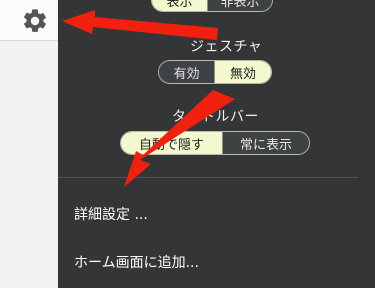 Image resolution: width=375 pixels, height=288 pixels. I want to click on arrow-to-settings, so click(140, 25).